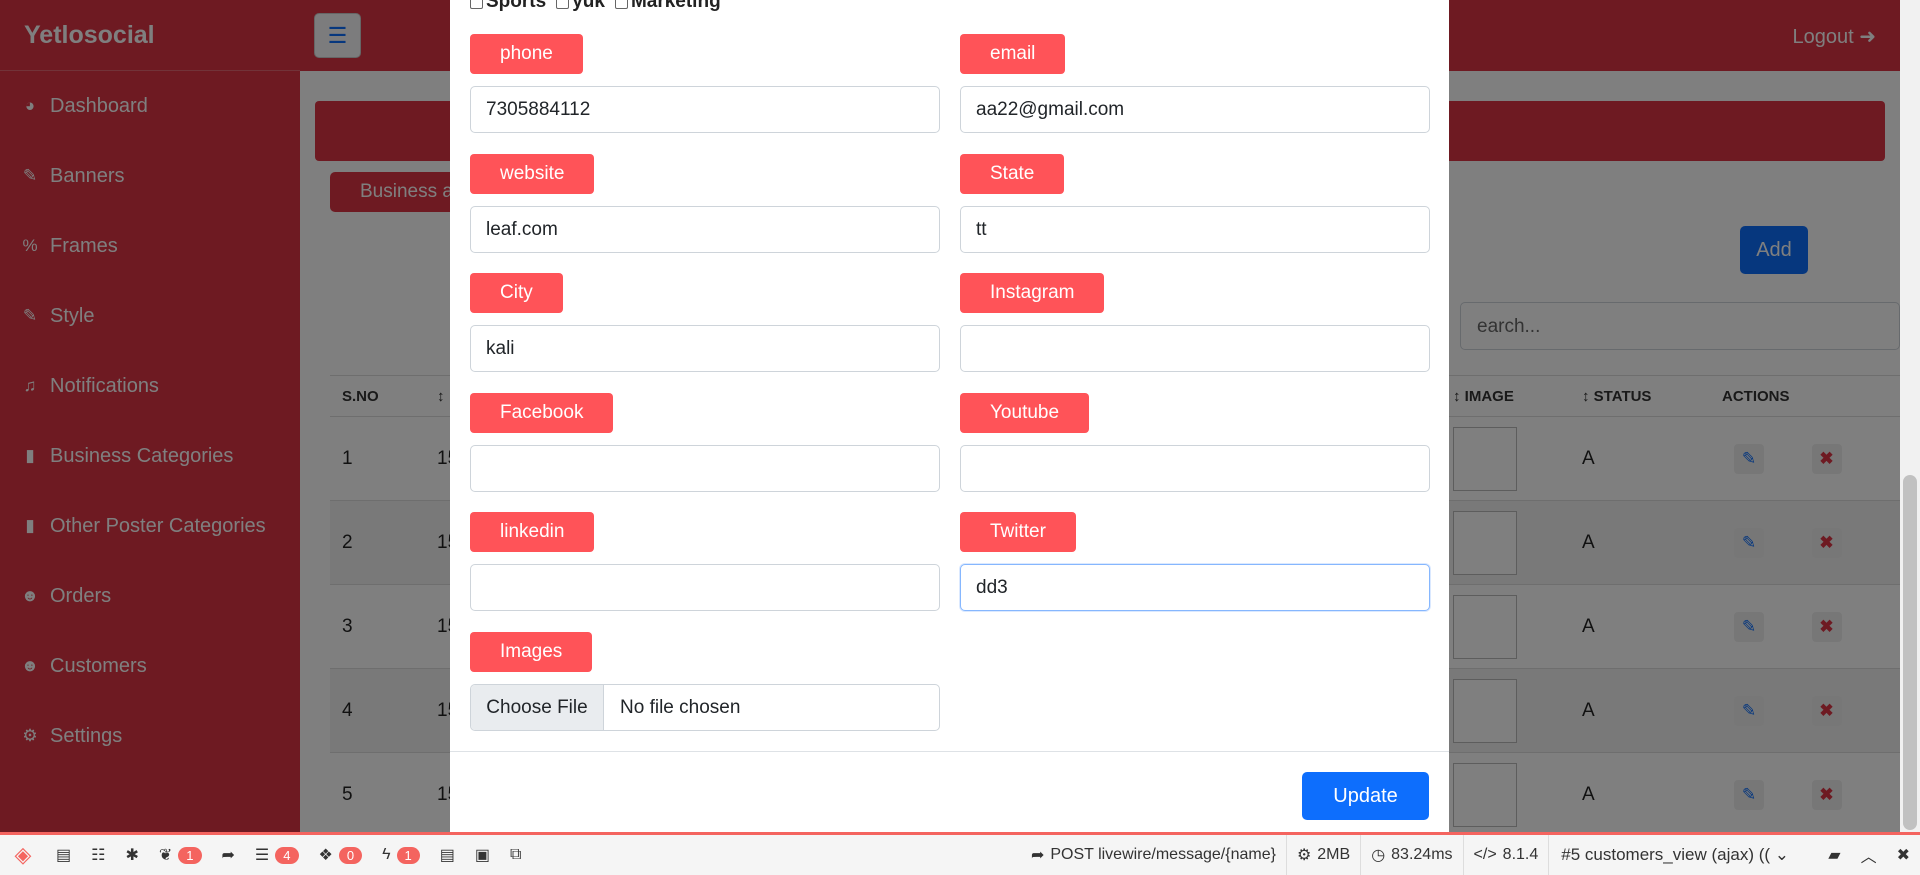 This screenshot has height=875, width=1920. Describe the element at coordinates (537, 707) in the screenshot. I see `choose-file-button: Choose File` at that location.